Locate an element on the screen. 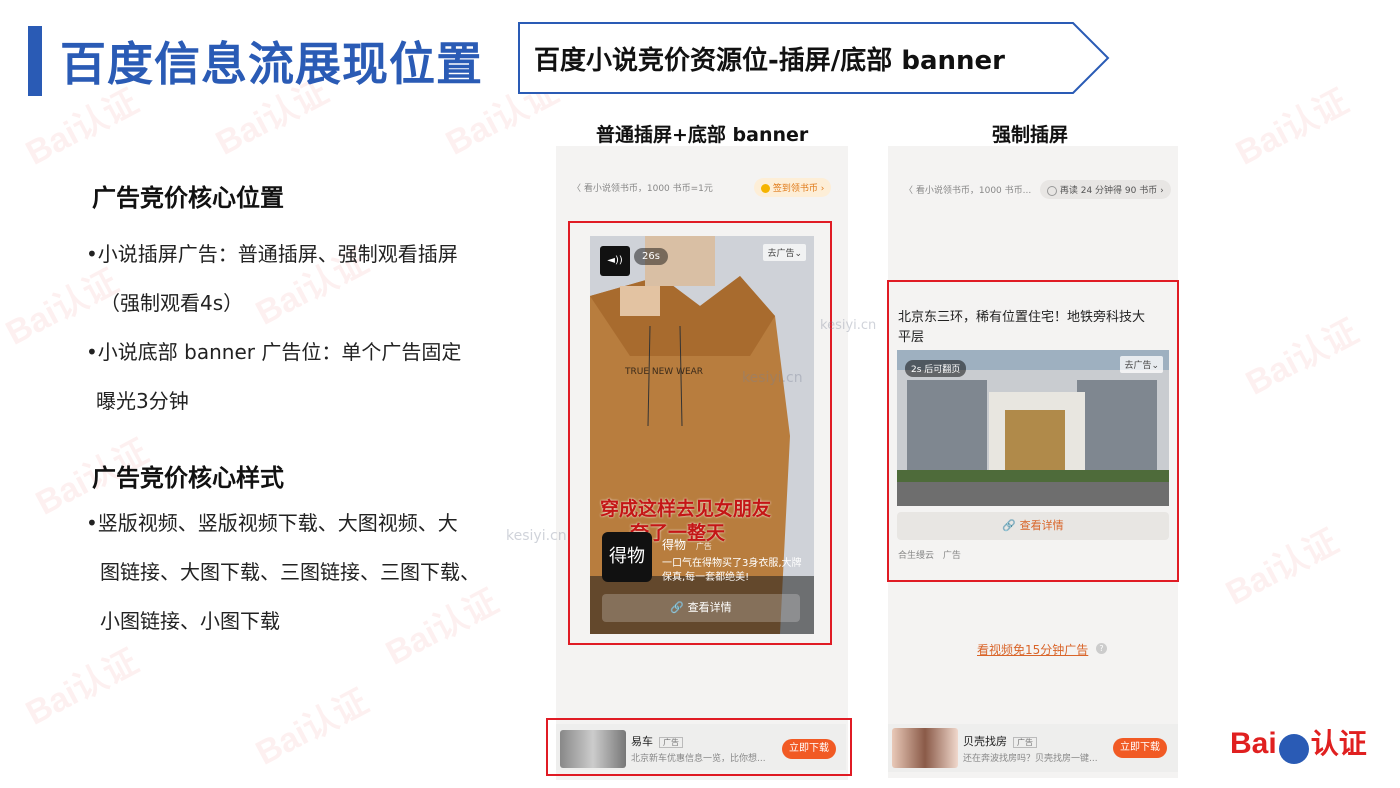 The image size is (1400, 788). timer-icon is located at coordinates (1052, 190).